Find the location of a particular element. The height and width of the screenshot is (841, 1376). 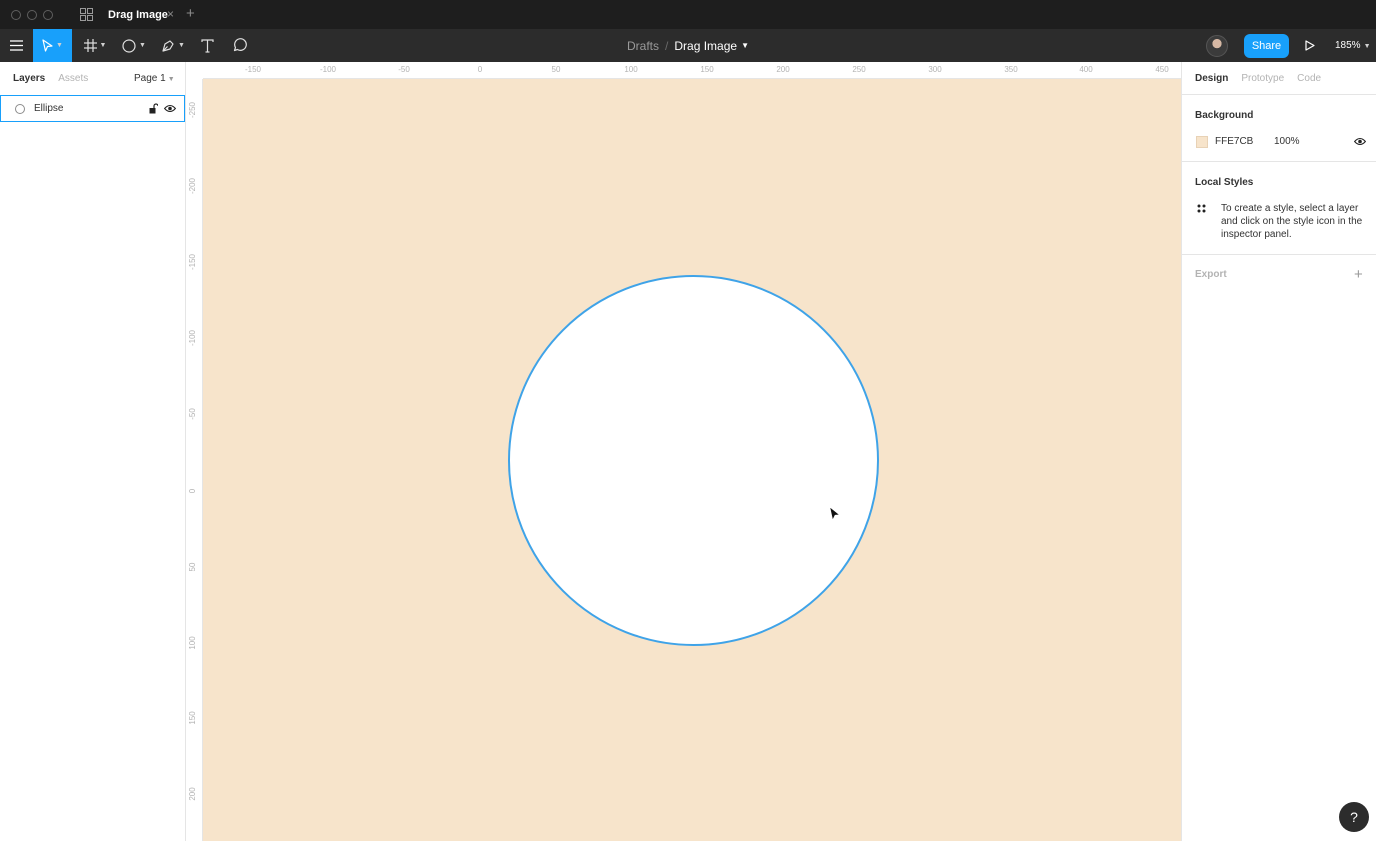

file-name-menu: Drag Image is located at coordinates (705, 46).